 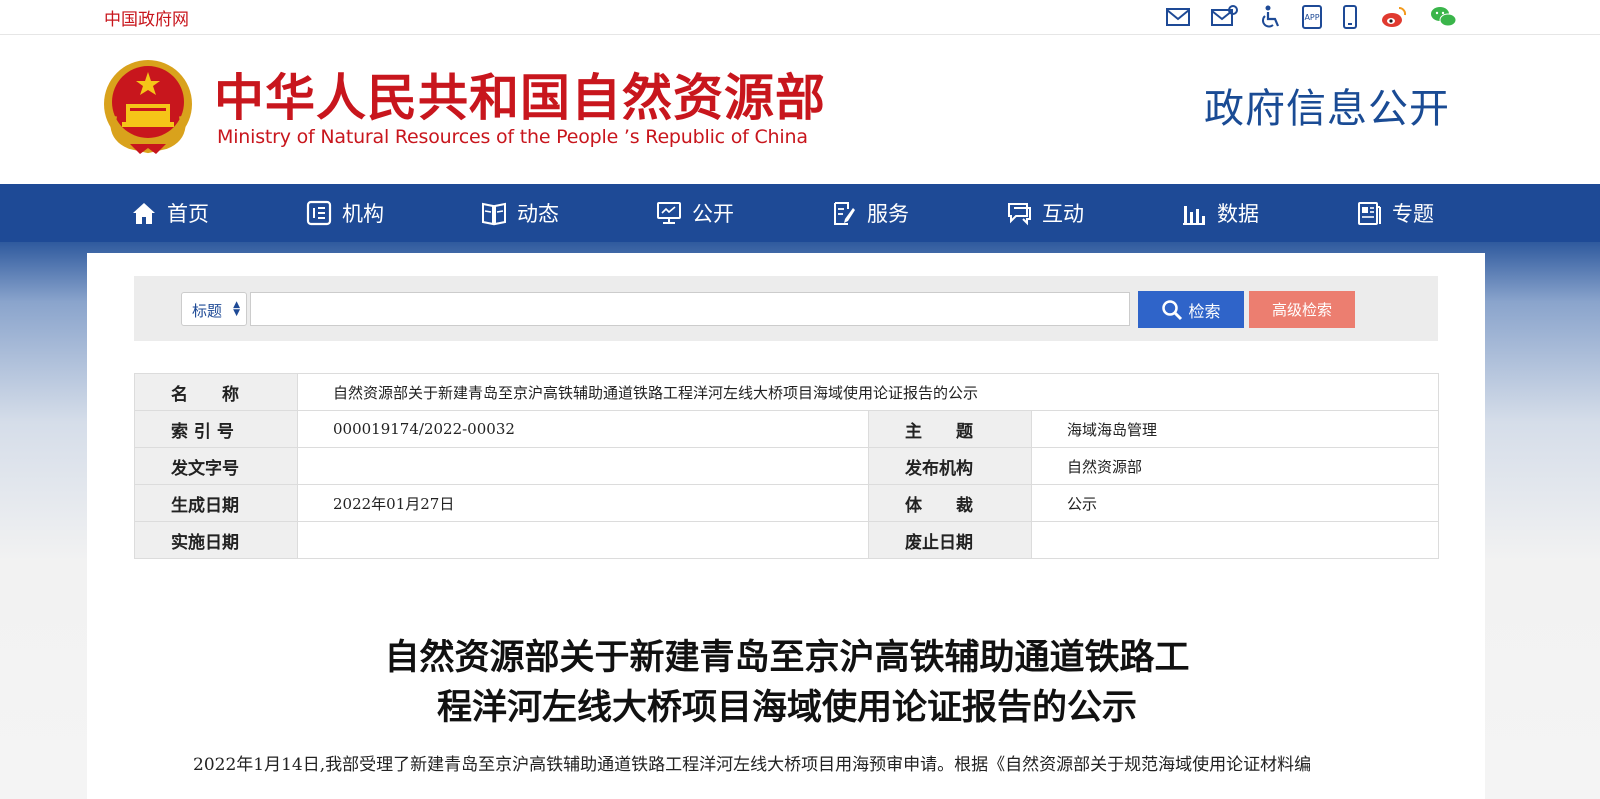 I want to click on search-button: 检索, so click(x=1191, y=309).